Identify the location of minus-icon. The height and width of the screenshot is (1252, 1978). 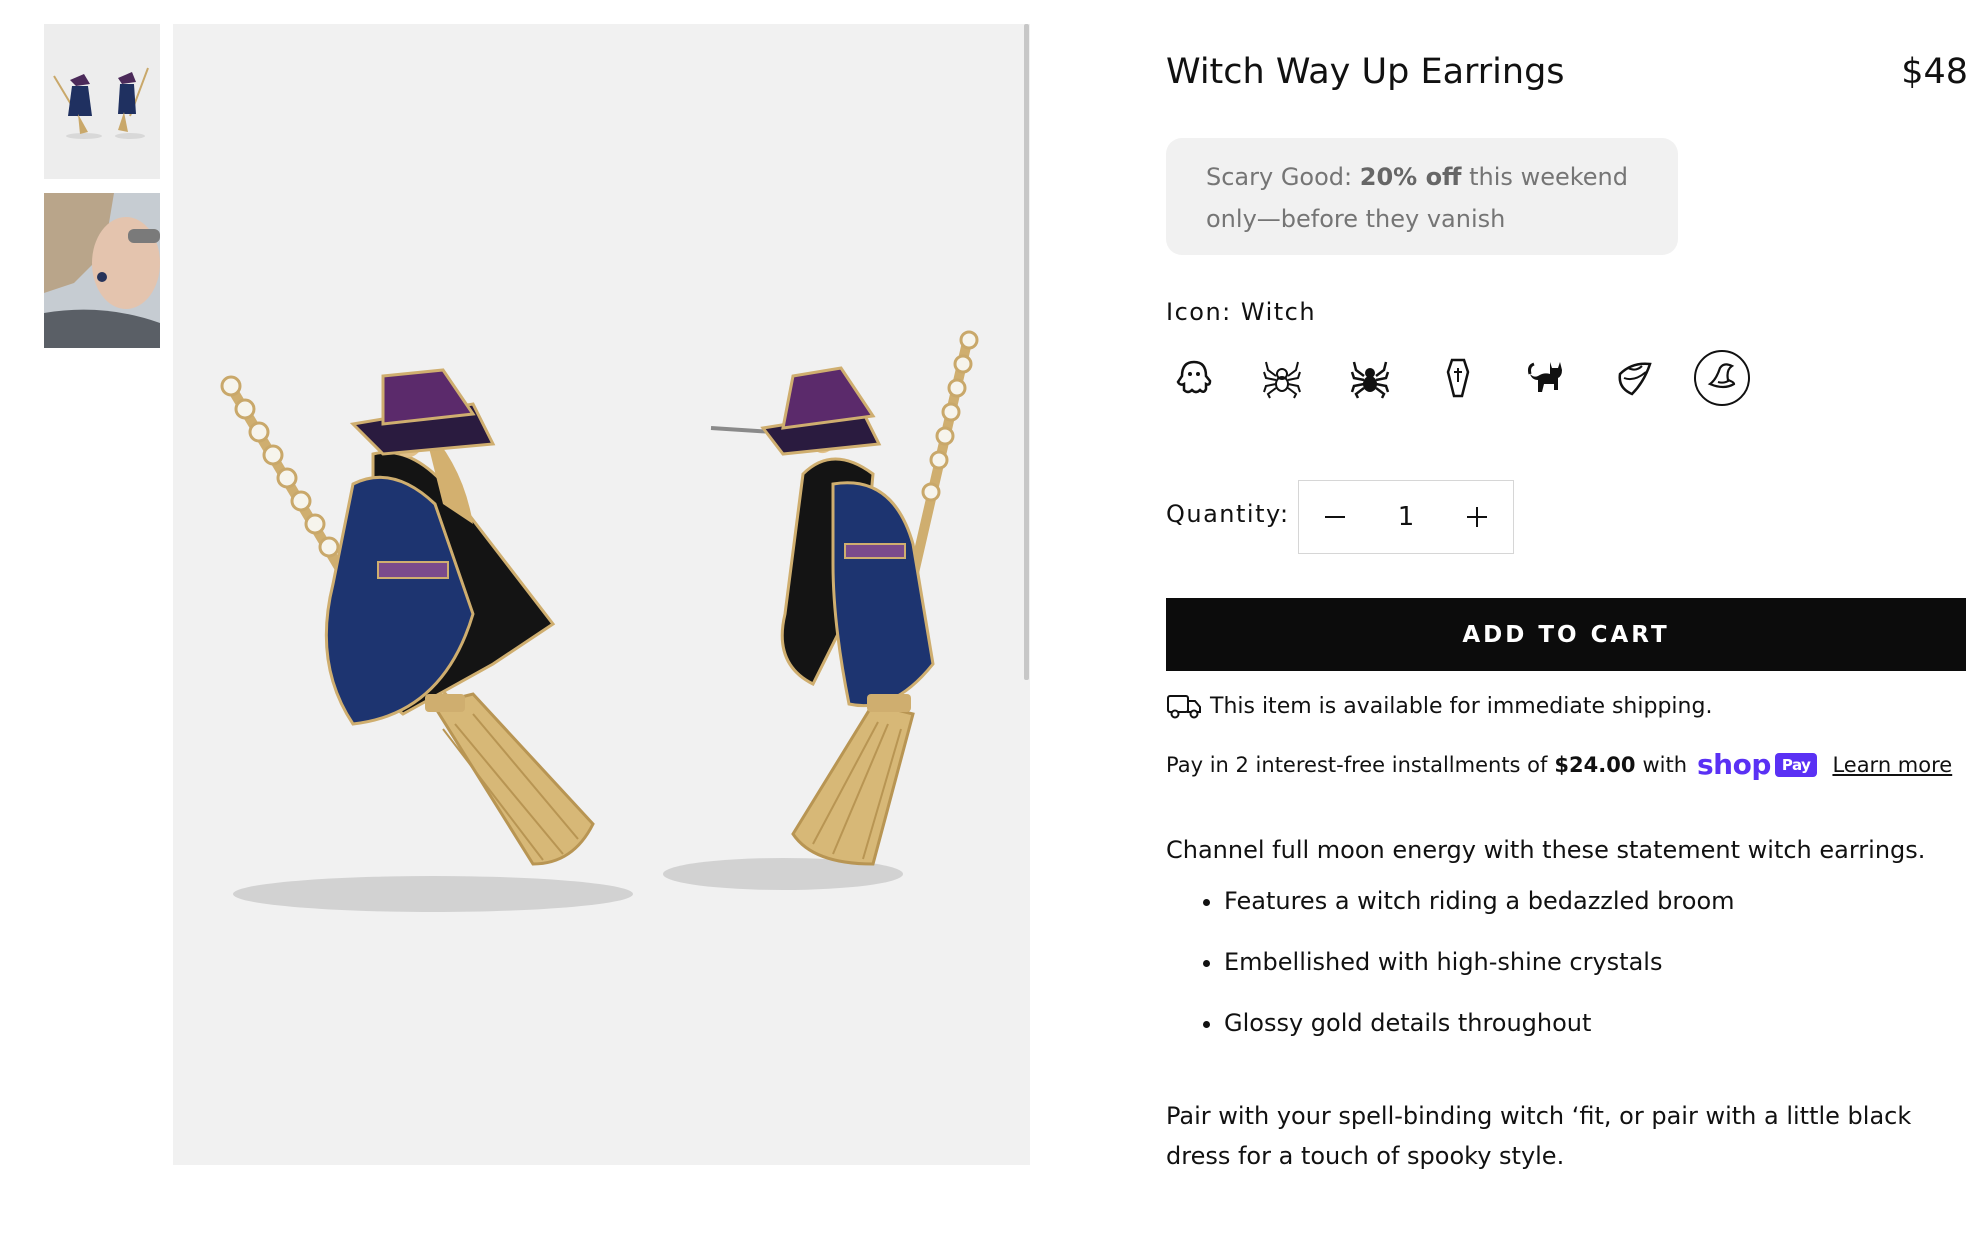
(1335, 517).